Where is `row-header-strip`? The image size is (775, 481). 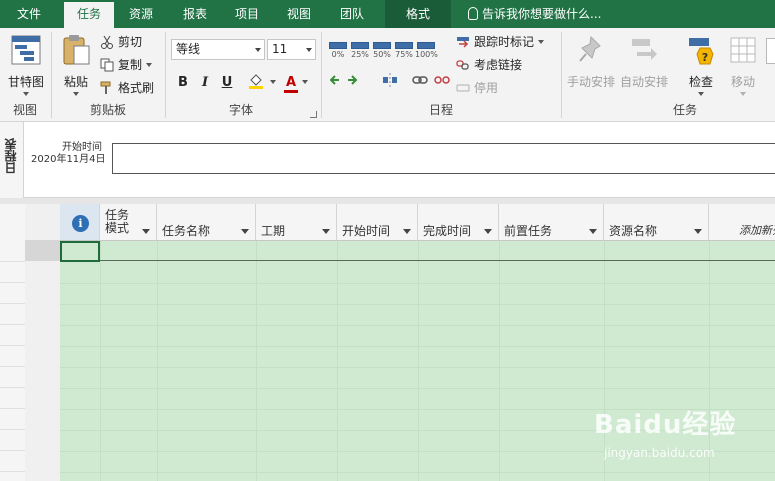
row-header-strip is located at coordinates (12, 342).